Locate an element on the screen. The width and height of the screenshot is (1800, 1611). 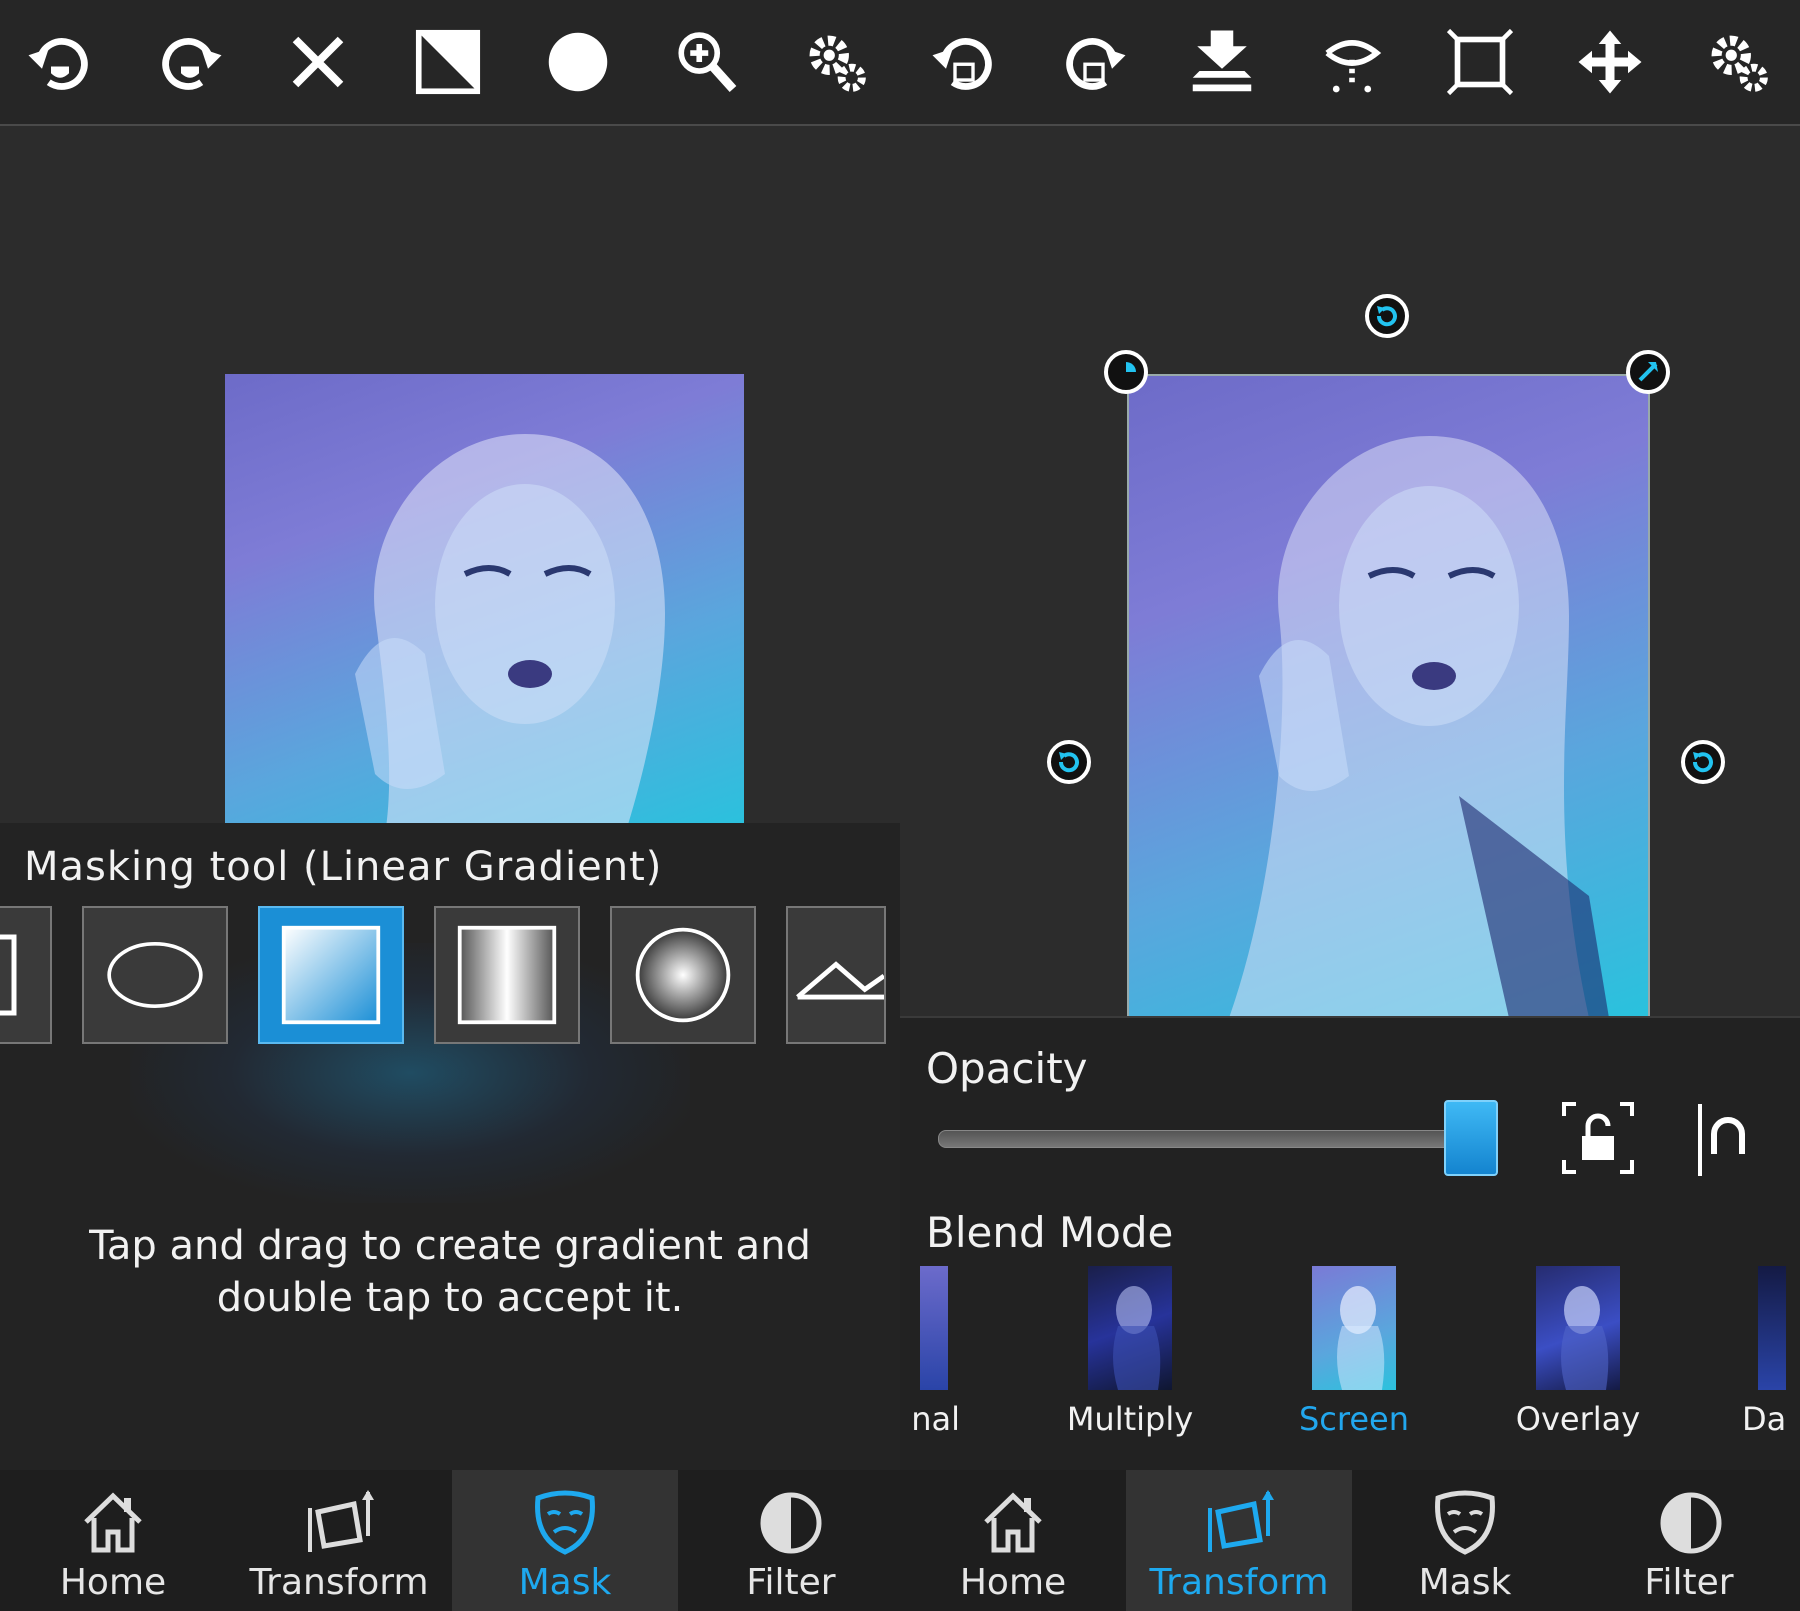
blend-thumb-darken is located at coordinates (1772, 1328).